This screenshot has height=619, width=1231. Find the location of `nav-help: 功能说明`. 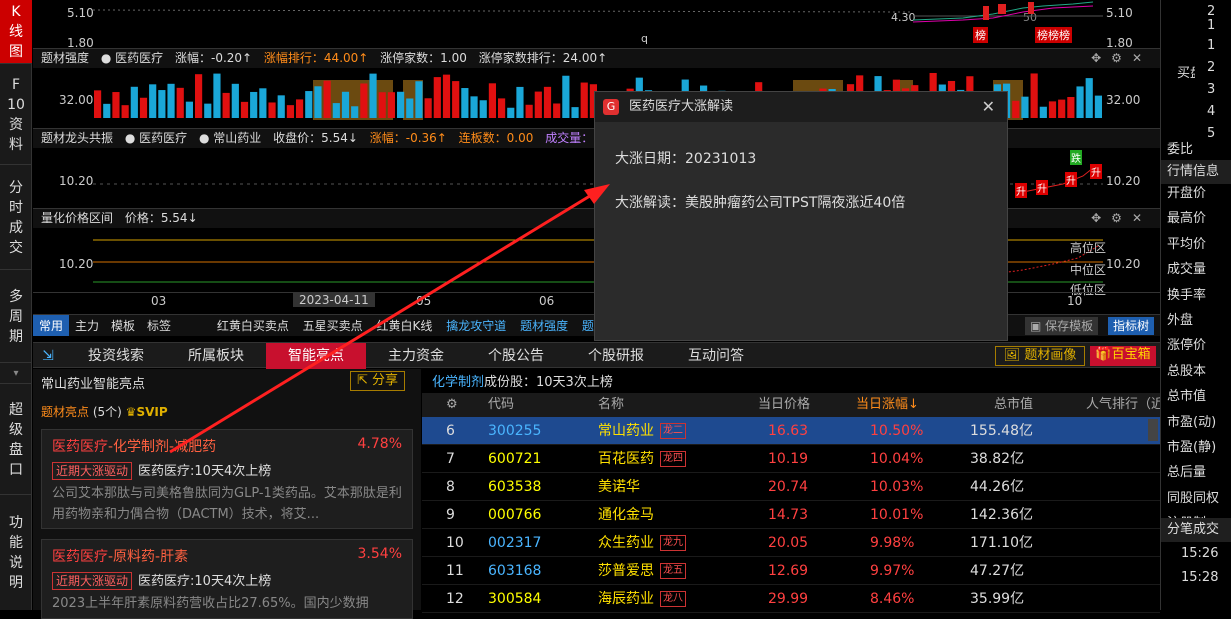

nav-help: 功能说明 is located at coordinates (16, 553).